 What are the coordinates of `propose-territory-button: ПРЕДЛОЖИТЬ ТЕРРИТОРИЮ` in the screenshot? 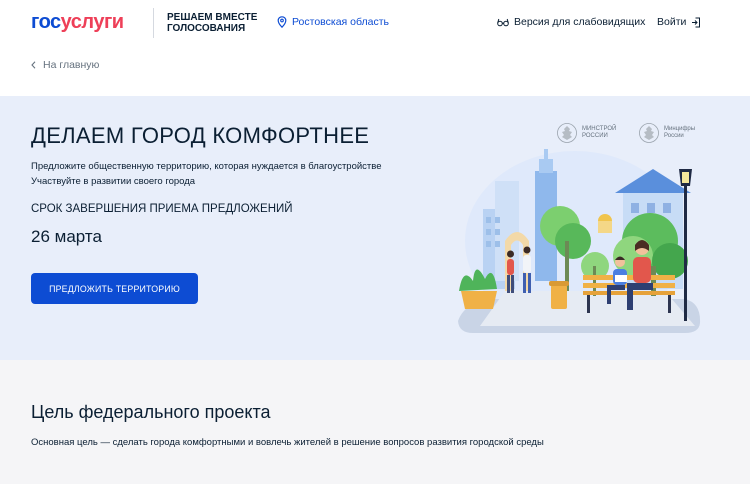 It's located at (114, 288).